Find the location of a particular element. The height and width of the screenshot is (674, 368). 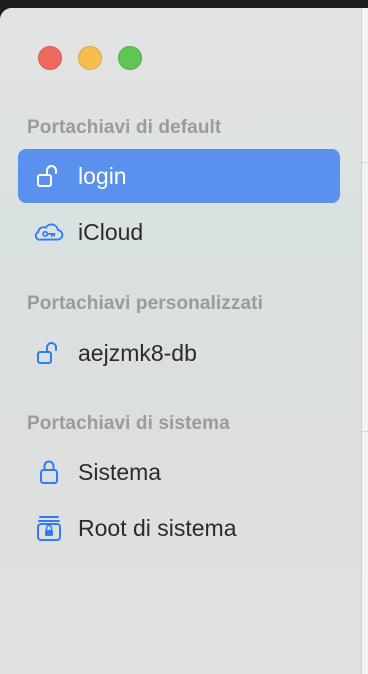

zoom-window-button is located at coordinates (130, 58).